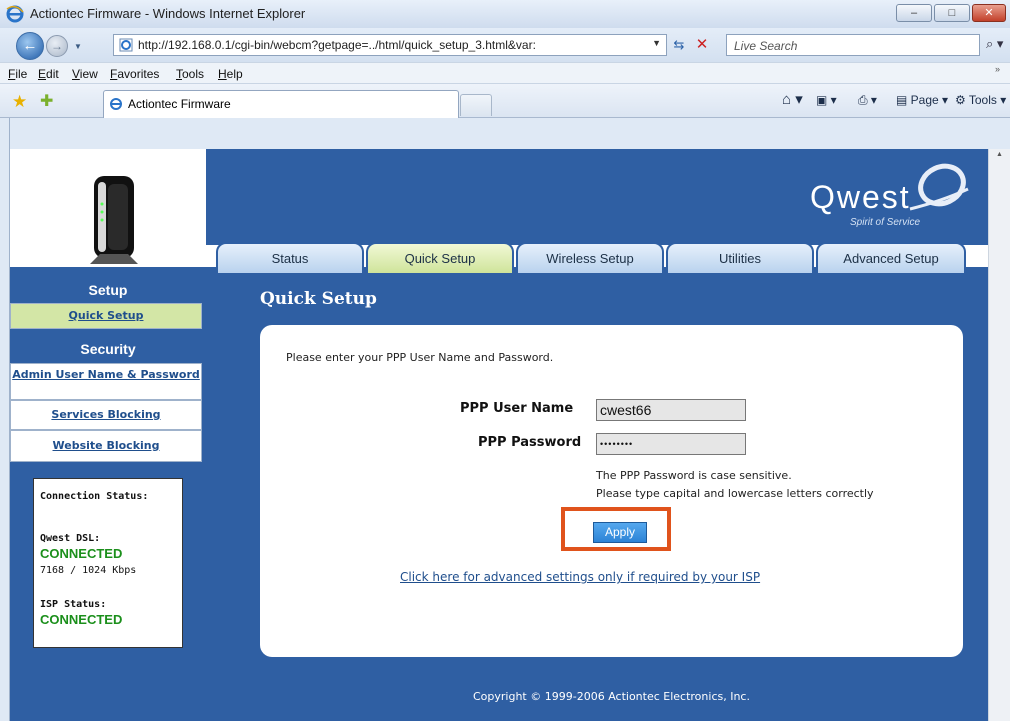  What do you see at coordinates (694, 475) in the screenshot?
I see `password-note-line1: The PPP Password is case sensitive.` at bounding box center [694, 475].